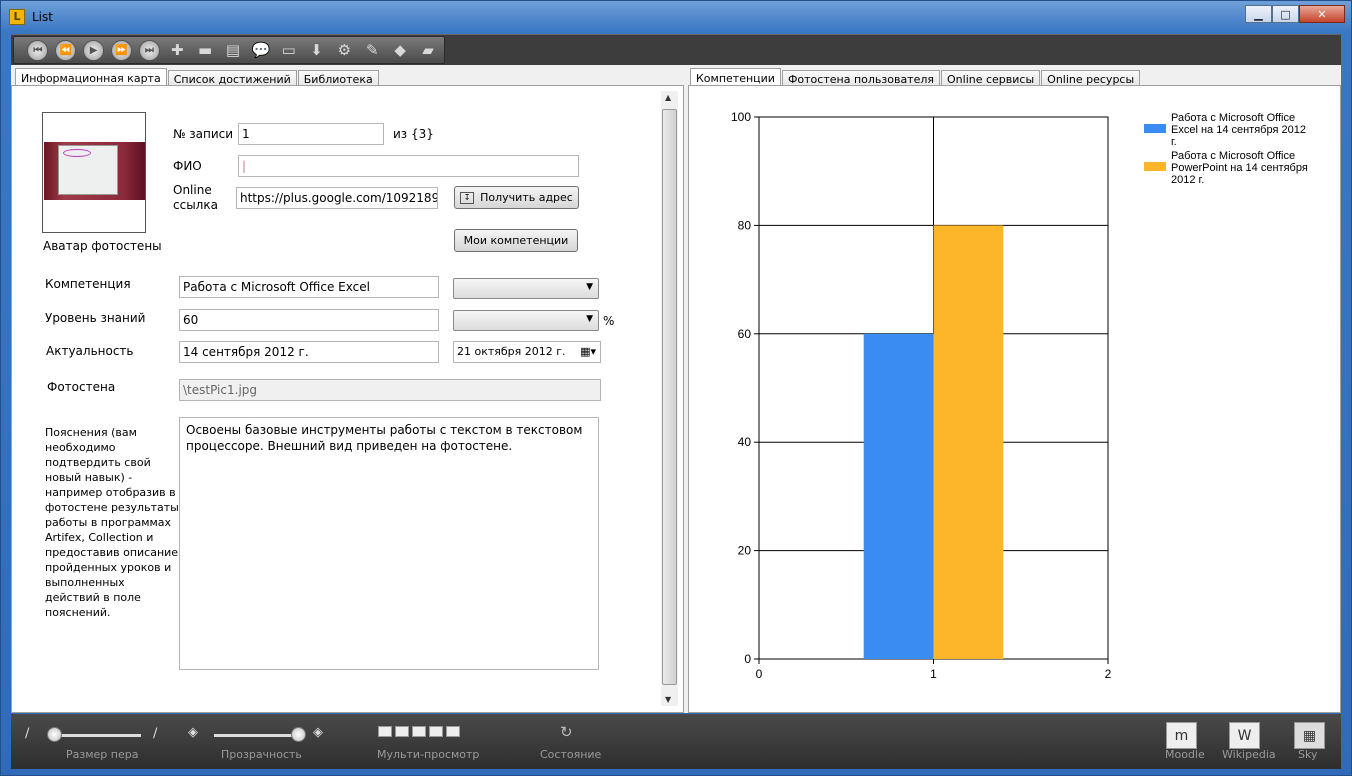 Image resolution: width=1352 pixels, height=776 pixels. I want to click on scroll-up-icon: ▲, so click(668, 97).